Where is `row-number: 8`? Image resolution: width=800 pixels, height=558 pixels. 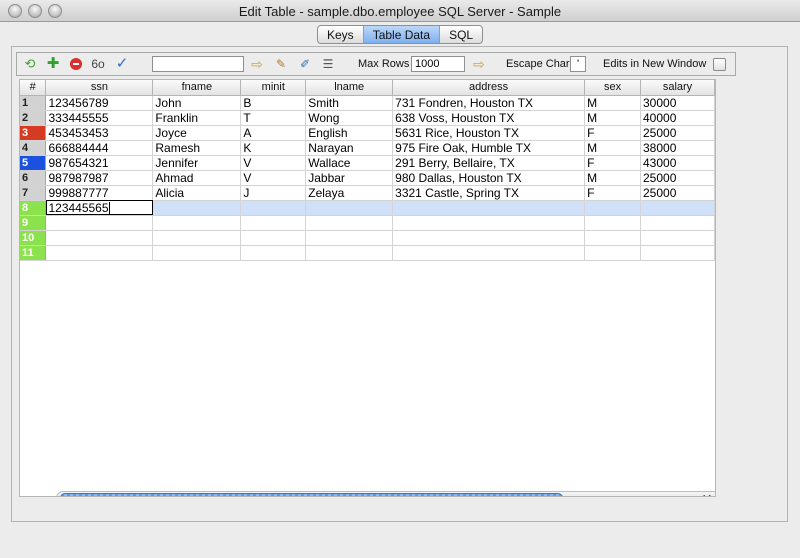 row-number: 8 is located at coordinates (33, 208).